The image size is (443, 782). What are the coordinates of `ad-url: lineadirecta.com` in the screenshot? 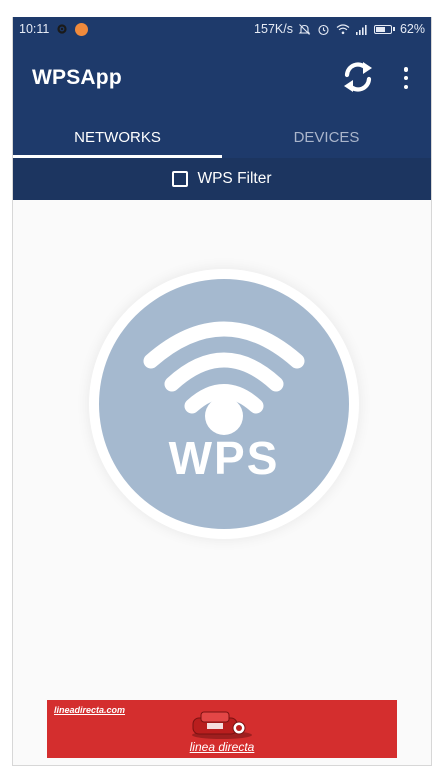 It's located at (89, 710).